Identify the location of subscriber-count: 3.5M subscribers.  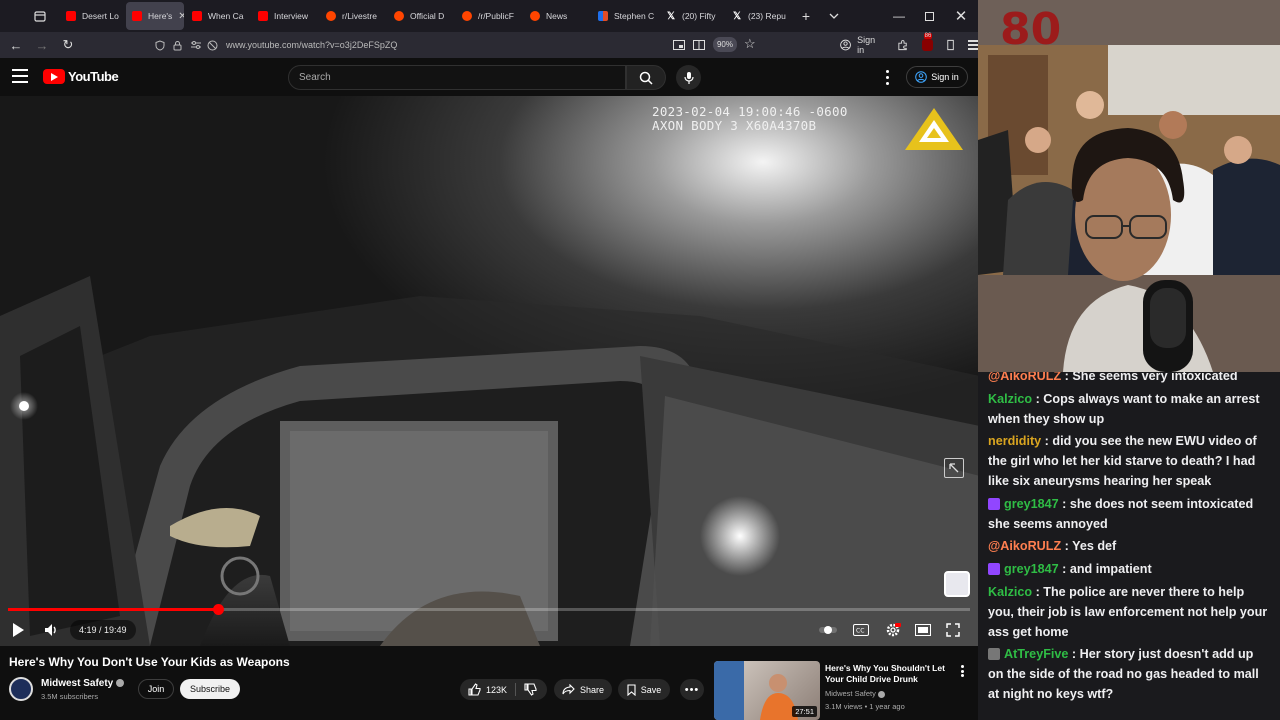
(70, 696).